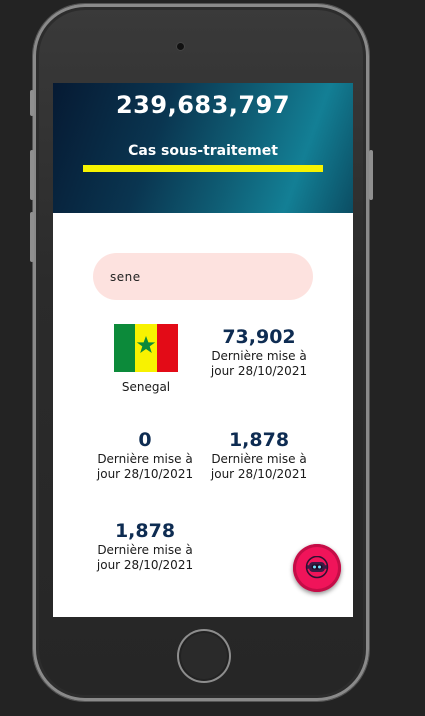 The height and width of the screenshot is (716, 425). I want to click on hero-banner: 239,683,797 Cas sous-traitemet, so click(203, 148).